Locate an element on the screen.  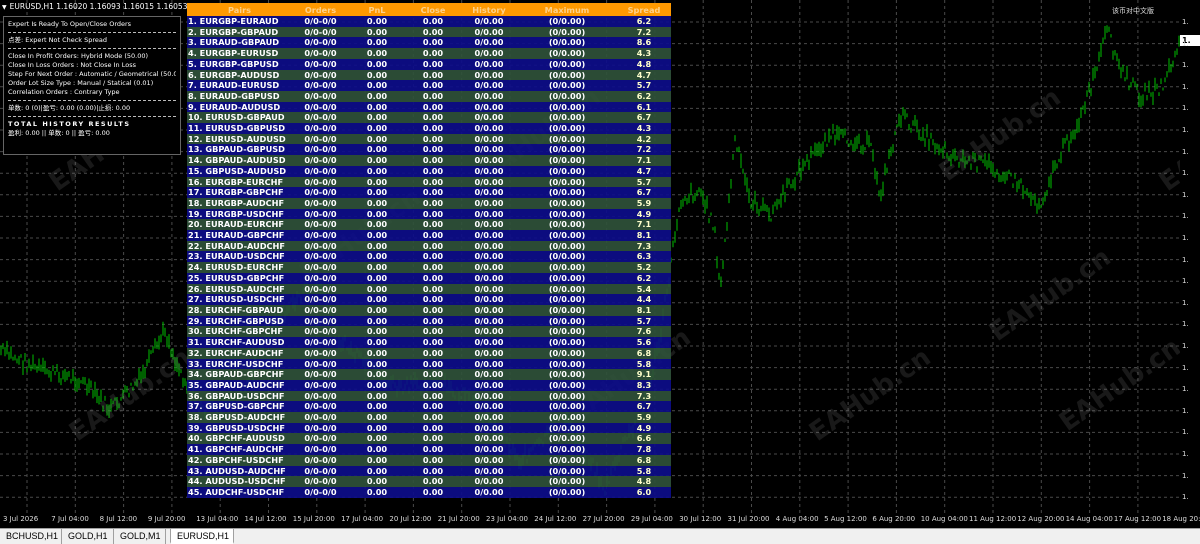
spread-cell: 5.7 is located at coordinates (644, 85).